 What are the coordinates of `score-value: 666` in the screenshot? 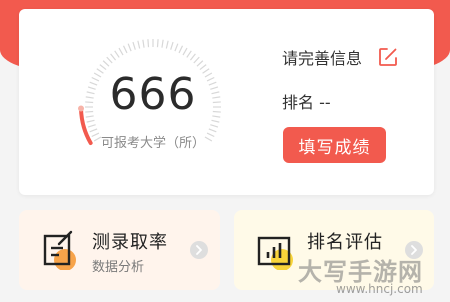 It's located at (153, 94).